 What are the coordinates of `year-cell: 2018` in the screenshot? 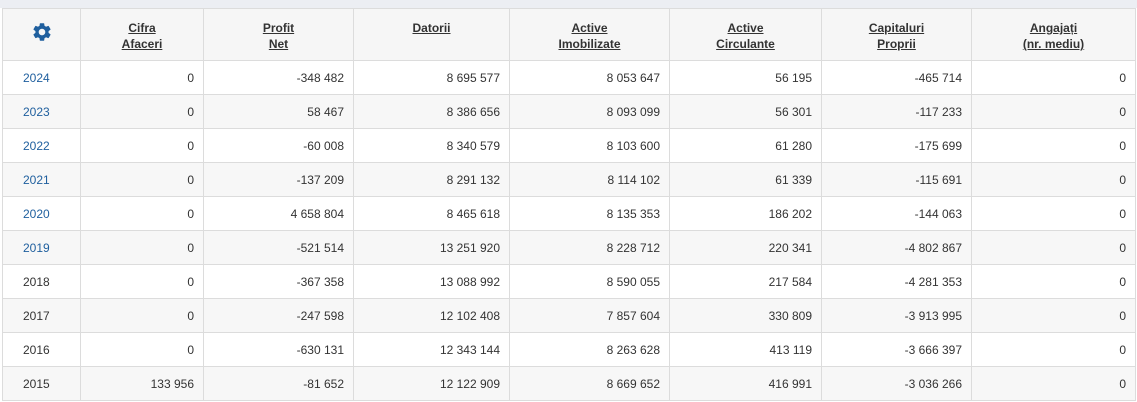 It's located at (41, 281).